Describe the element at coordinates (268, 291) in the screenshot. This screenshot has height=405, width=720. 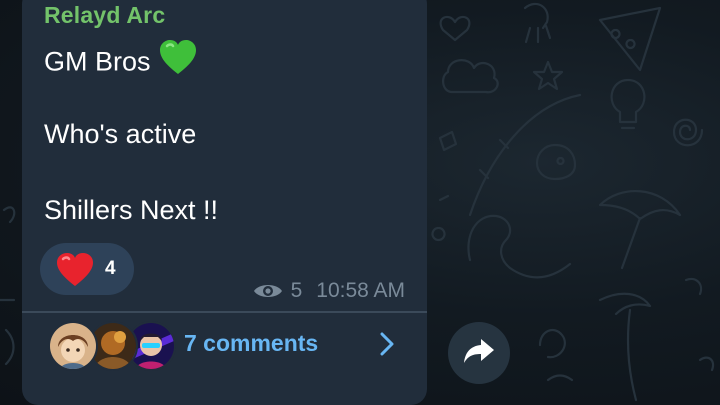
I see `eye-icon` at that location.